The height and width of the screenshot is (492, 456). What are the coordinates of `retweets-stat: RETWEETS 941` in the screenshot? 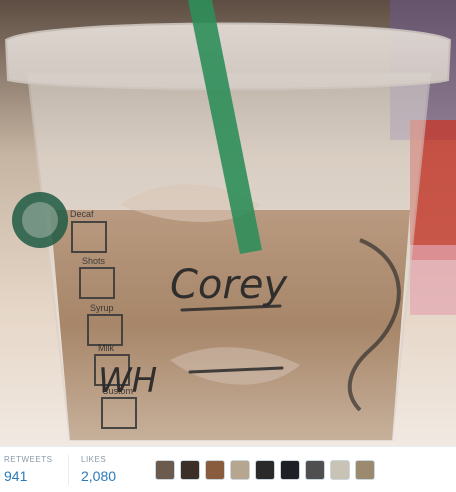 It's located at (34, 469).